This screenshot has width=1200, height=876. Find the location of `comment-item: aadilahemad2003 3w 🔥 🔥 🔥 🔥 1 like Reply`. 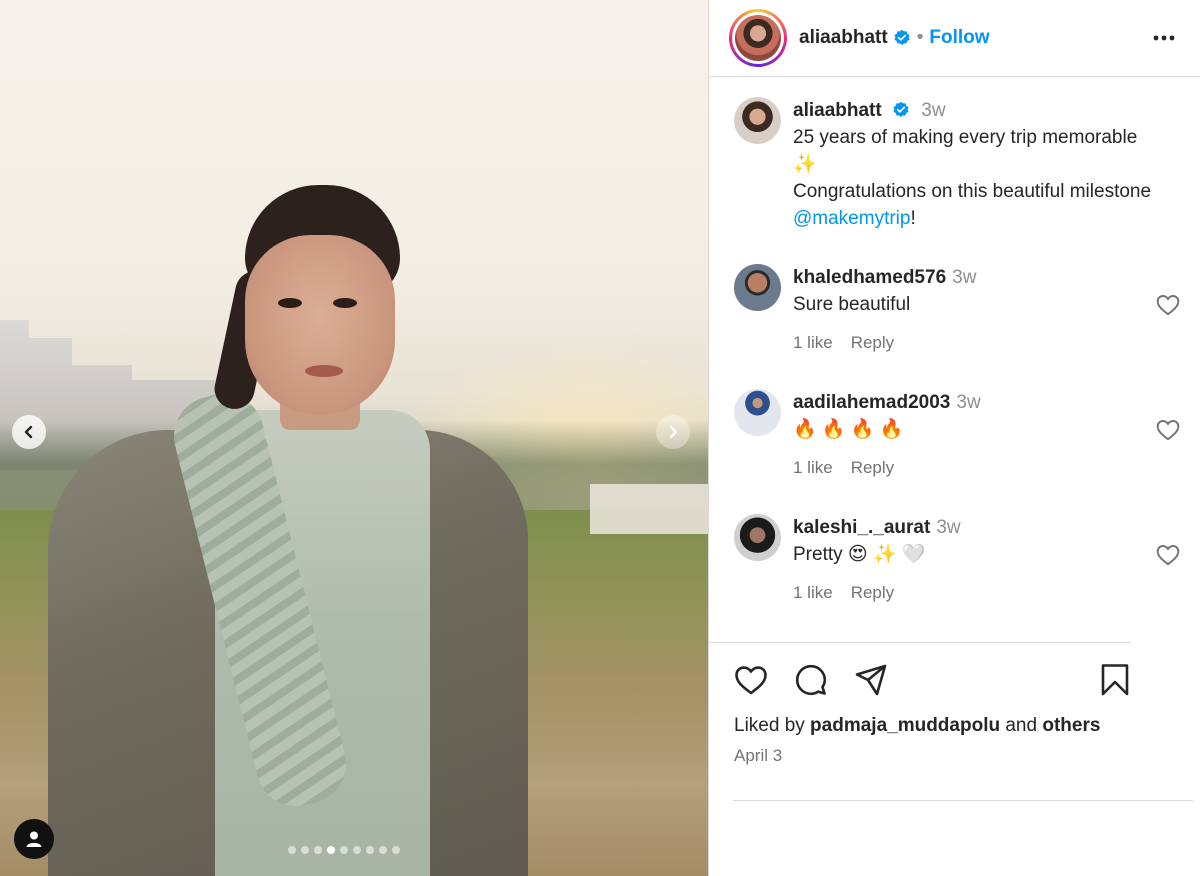

comment-item: aadilahemad2003 3w 🔥 🔥 🔥 🔥 1 like Reply is located at coordinates (959, 433).